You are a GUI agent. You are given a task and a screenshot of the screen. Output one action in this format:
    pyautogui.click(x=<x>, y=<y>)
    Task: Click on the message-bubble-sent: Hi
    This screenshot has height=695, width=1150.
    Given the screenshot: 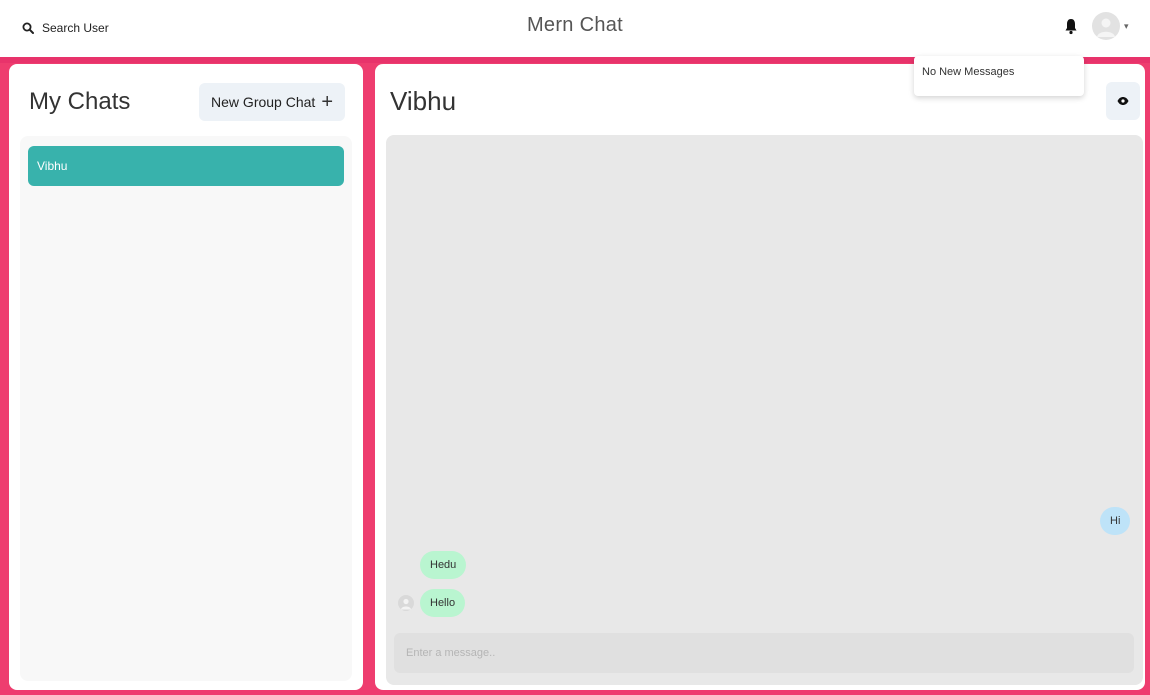 What is the action you would take?
    pyautogui.click(x=1115, y=521)
    